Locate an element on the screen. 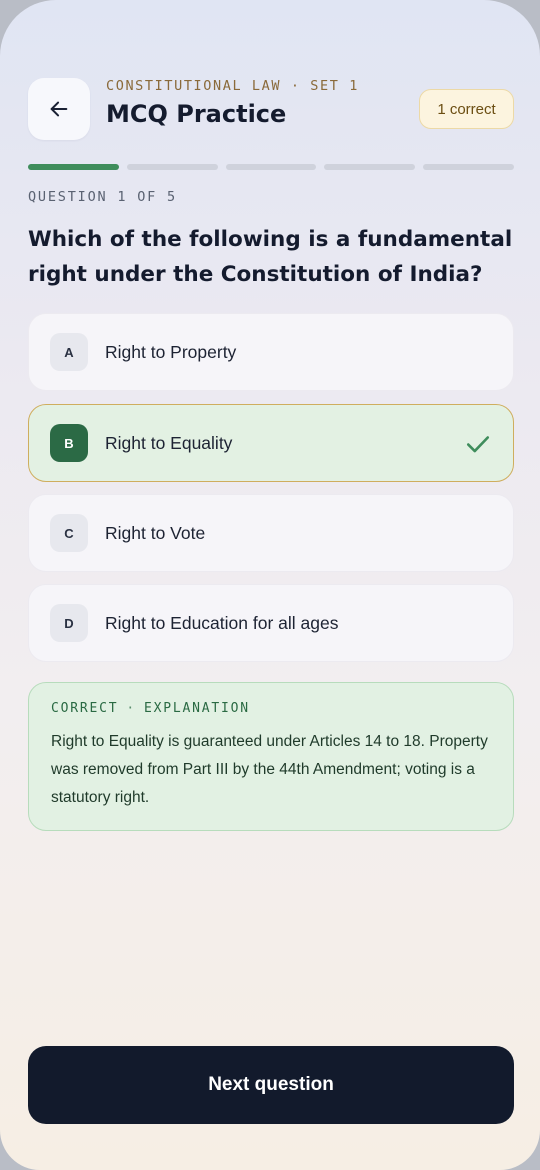 This screenshot has width=540, height=1170. option-letter: D is located at coordinates (69, 623).